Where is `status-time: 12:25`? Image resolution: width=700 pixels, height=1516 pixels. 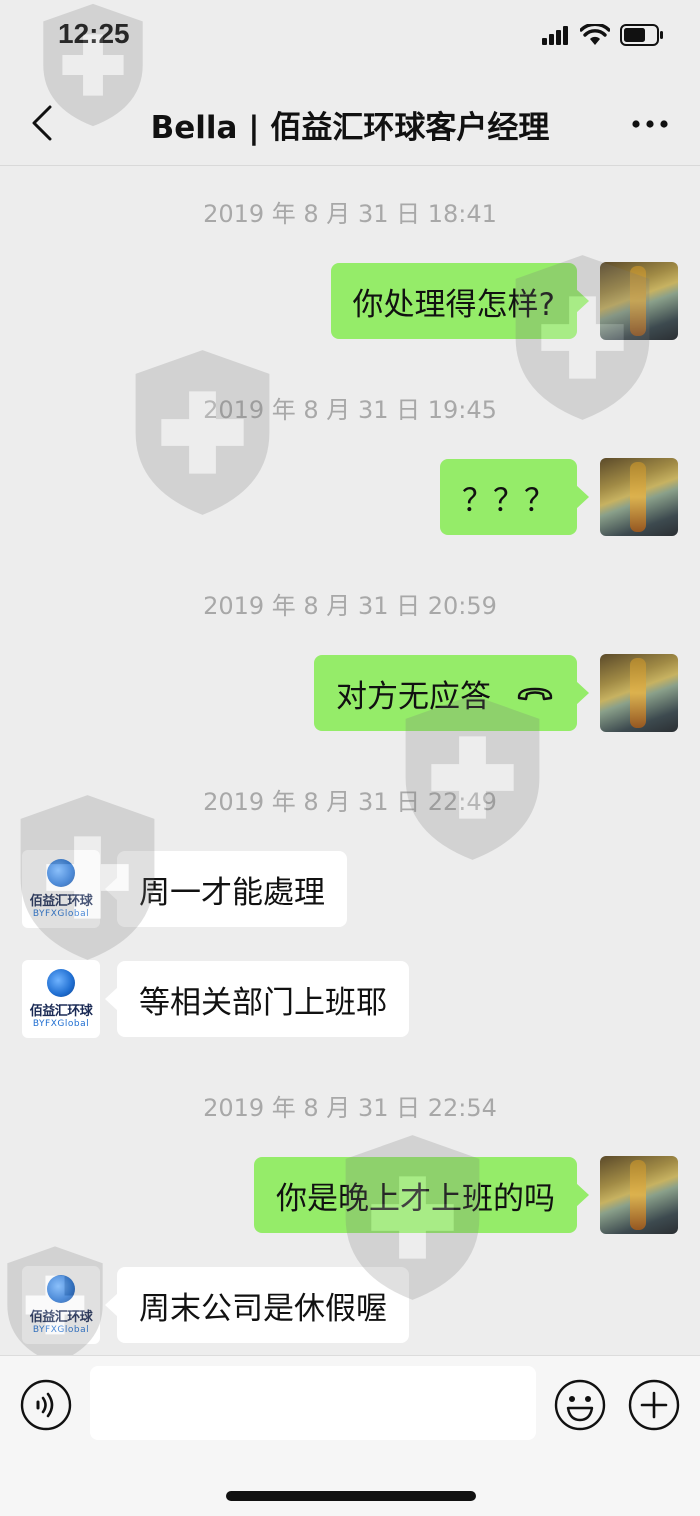 status-time: 12:25 is located at coordinates (94, 33).